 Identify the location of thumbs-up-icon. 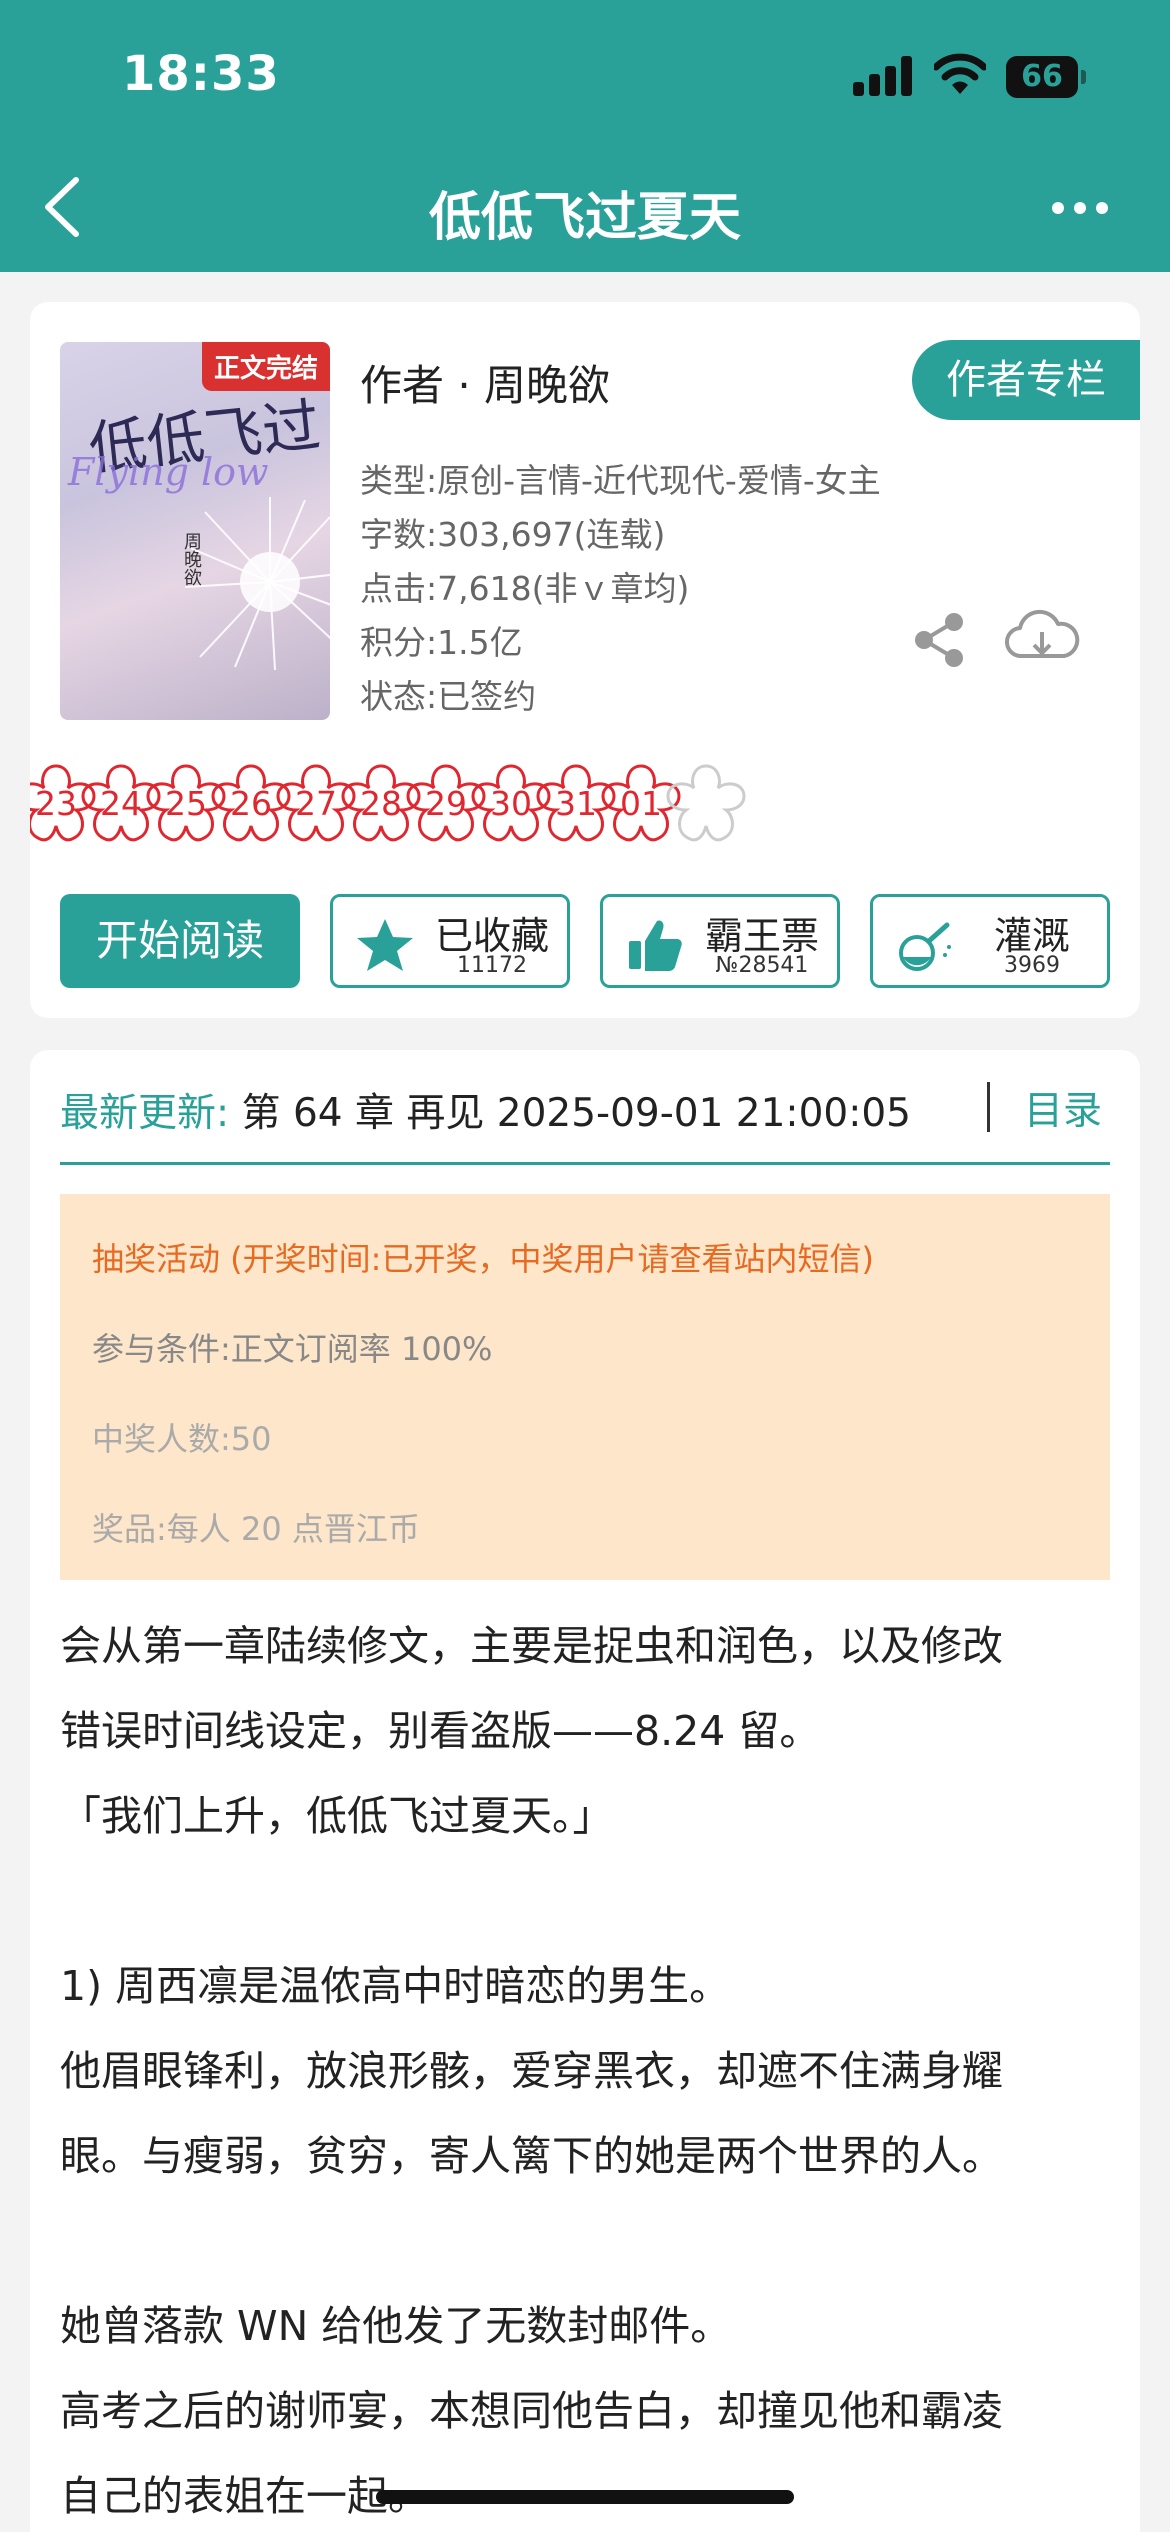
(655, 945).